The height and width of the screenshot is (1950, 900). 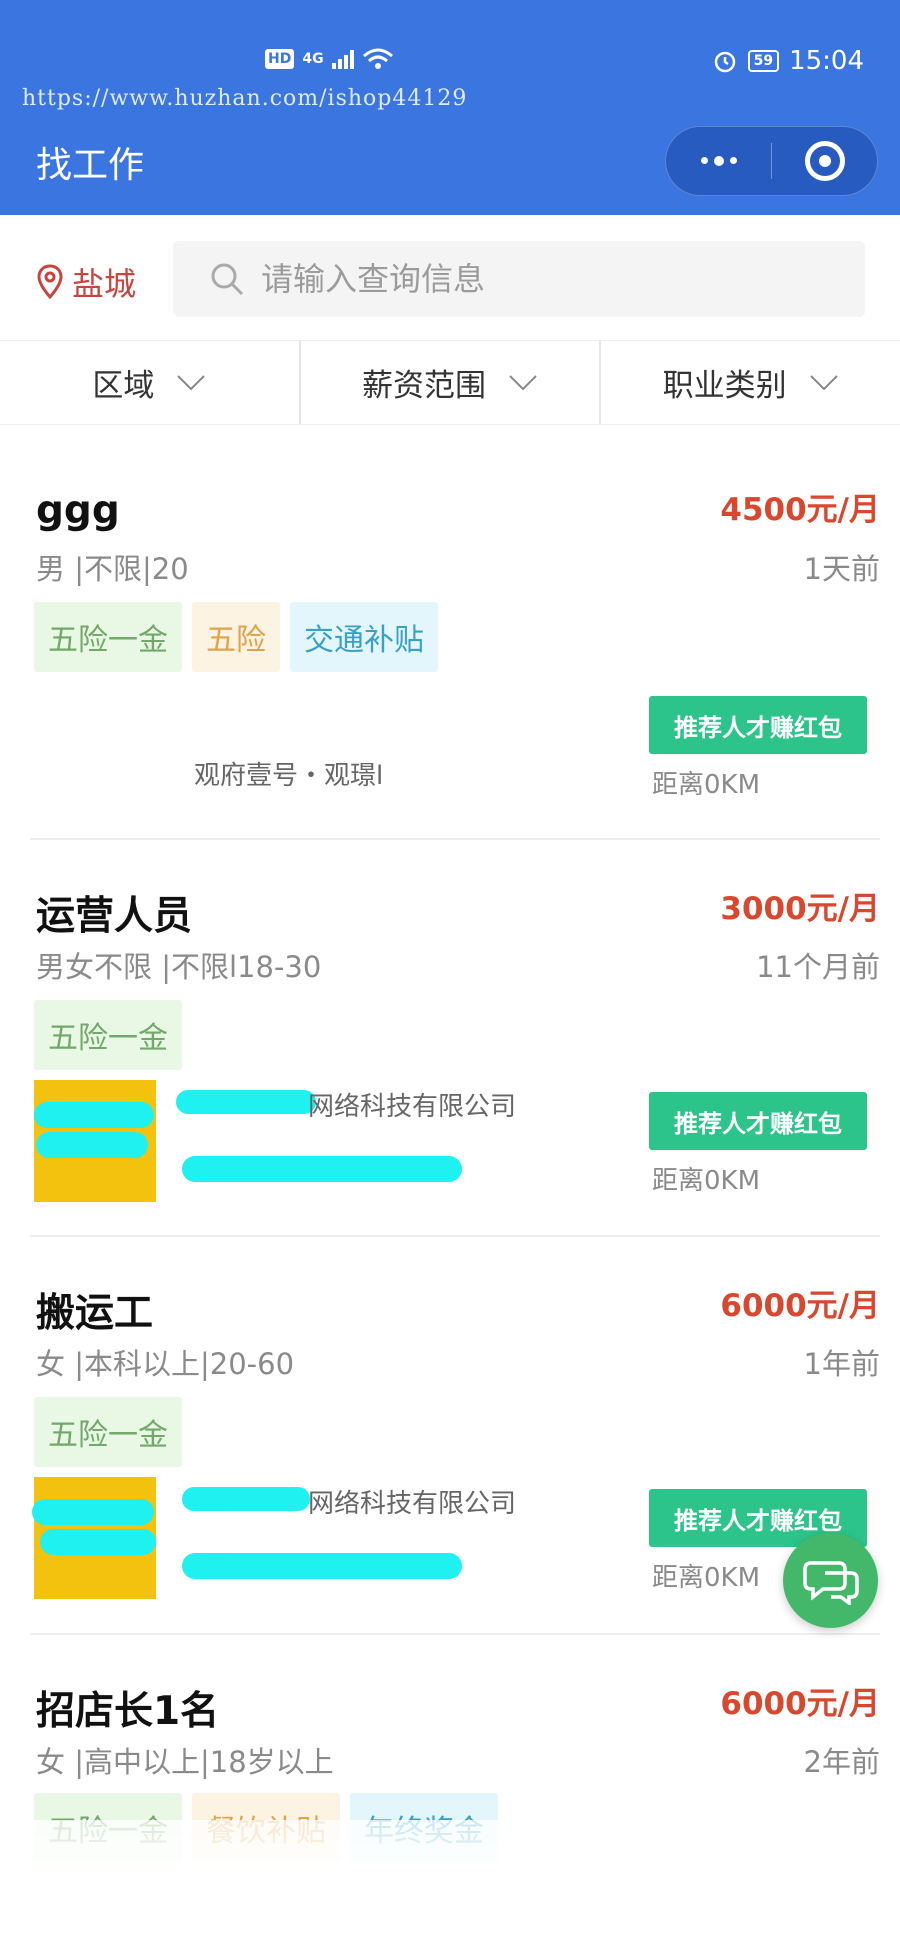 I want to click on search-input, so click(x=541, y=279).